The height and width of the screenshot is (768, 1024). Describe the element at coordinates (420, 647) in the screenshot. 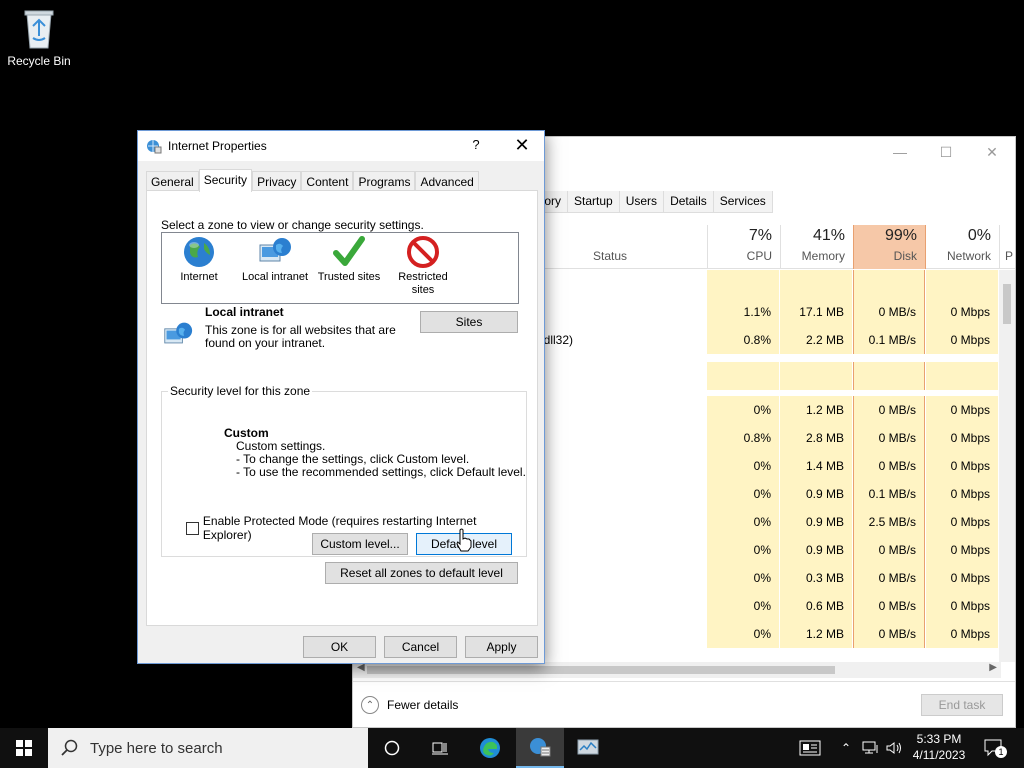

I see `cancel-button: Cancel` at that location.